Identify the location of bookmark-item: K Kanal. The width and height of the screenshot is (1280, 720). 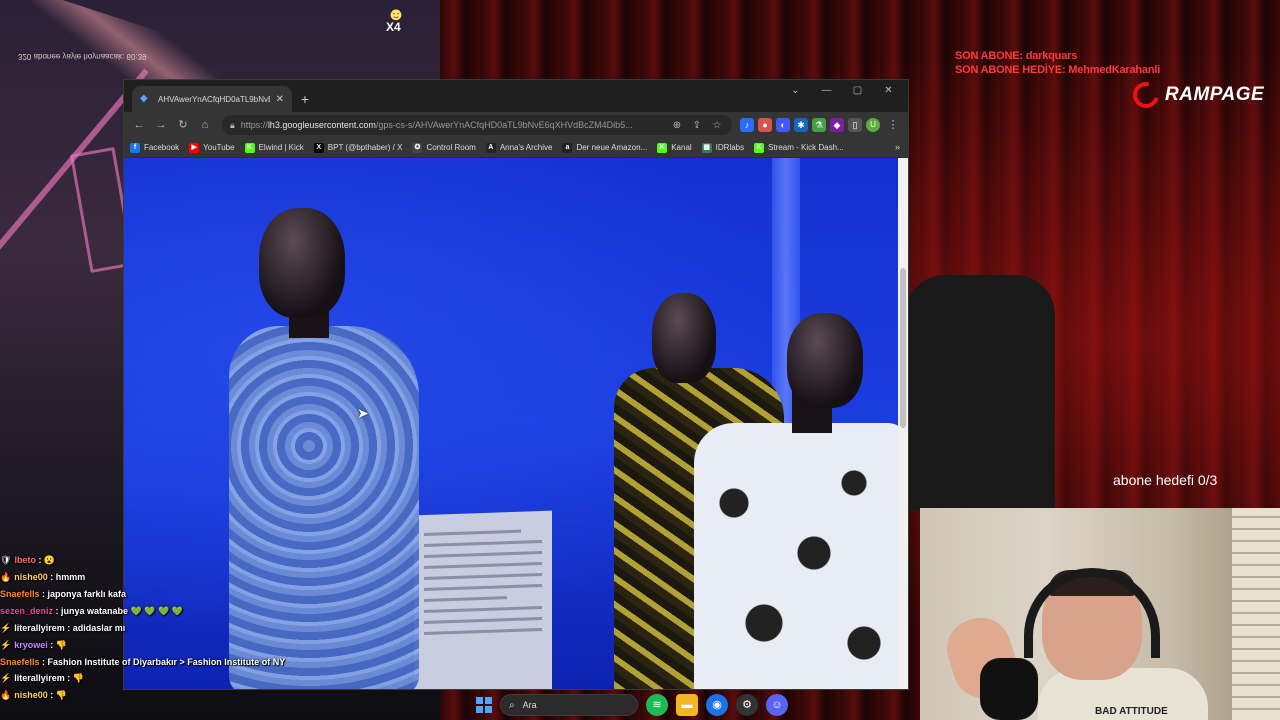
(674, 147).